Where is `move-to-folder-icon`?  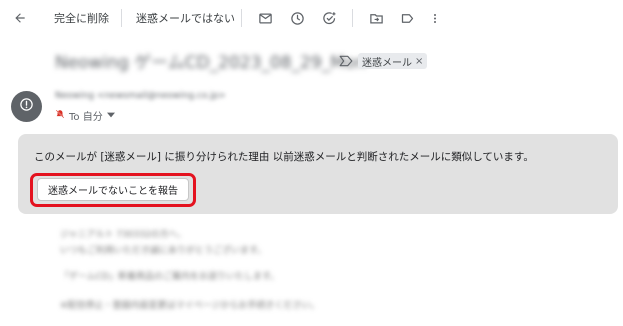 move-to-folder-icon is located at coordinates (376, 18).